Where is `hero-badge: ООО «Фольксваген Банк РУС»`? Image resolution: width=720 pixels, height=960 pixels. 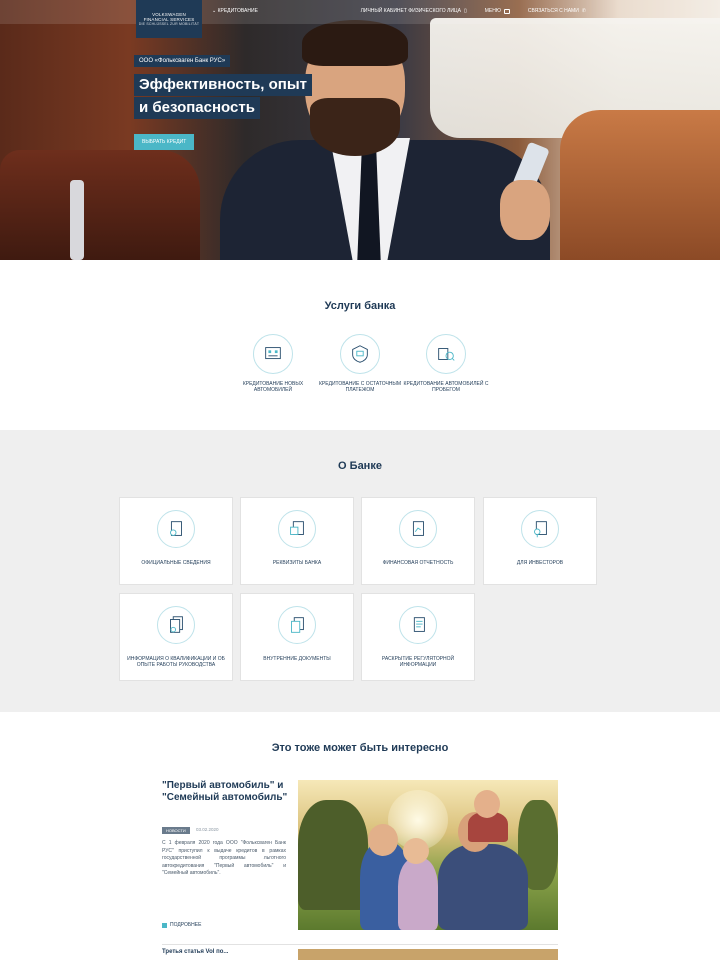
hero-badge: ООО «Фольксваген Банк РУС» is located at coordinates (182, 61).